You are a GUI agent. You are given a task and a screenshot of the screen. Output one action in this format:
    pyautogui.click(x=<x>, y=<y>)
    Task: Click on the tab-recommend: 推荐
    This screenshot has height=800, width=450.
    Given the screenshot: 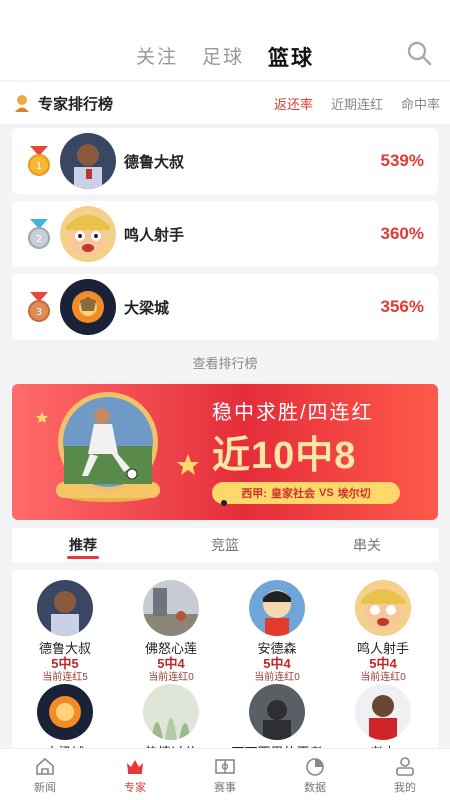 What is the action you would take?
    pyautogui.click(x=83, y=545)
    